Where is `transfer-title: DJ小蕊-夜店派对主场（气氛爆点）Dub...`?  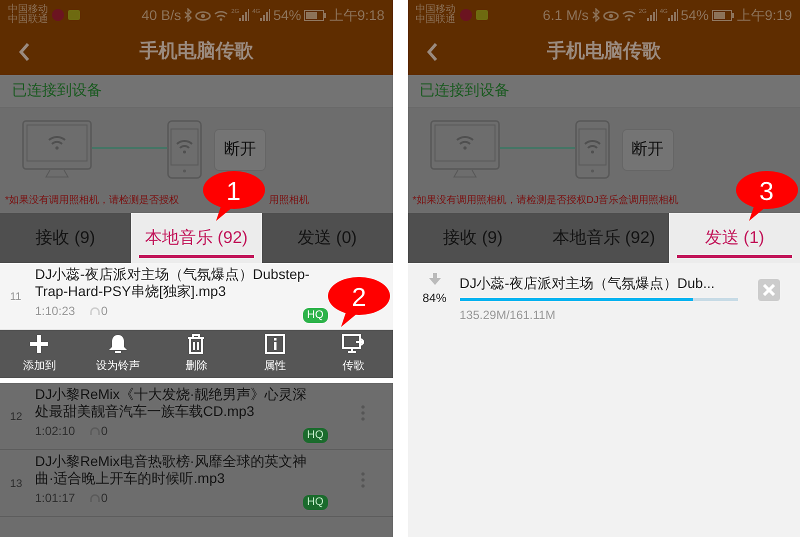
transfer-title: DJ小蕊-夜店派对主场（气氛爆点）Dub... is located at coordinates (588, 283).